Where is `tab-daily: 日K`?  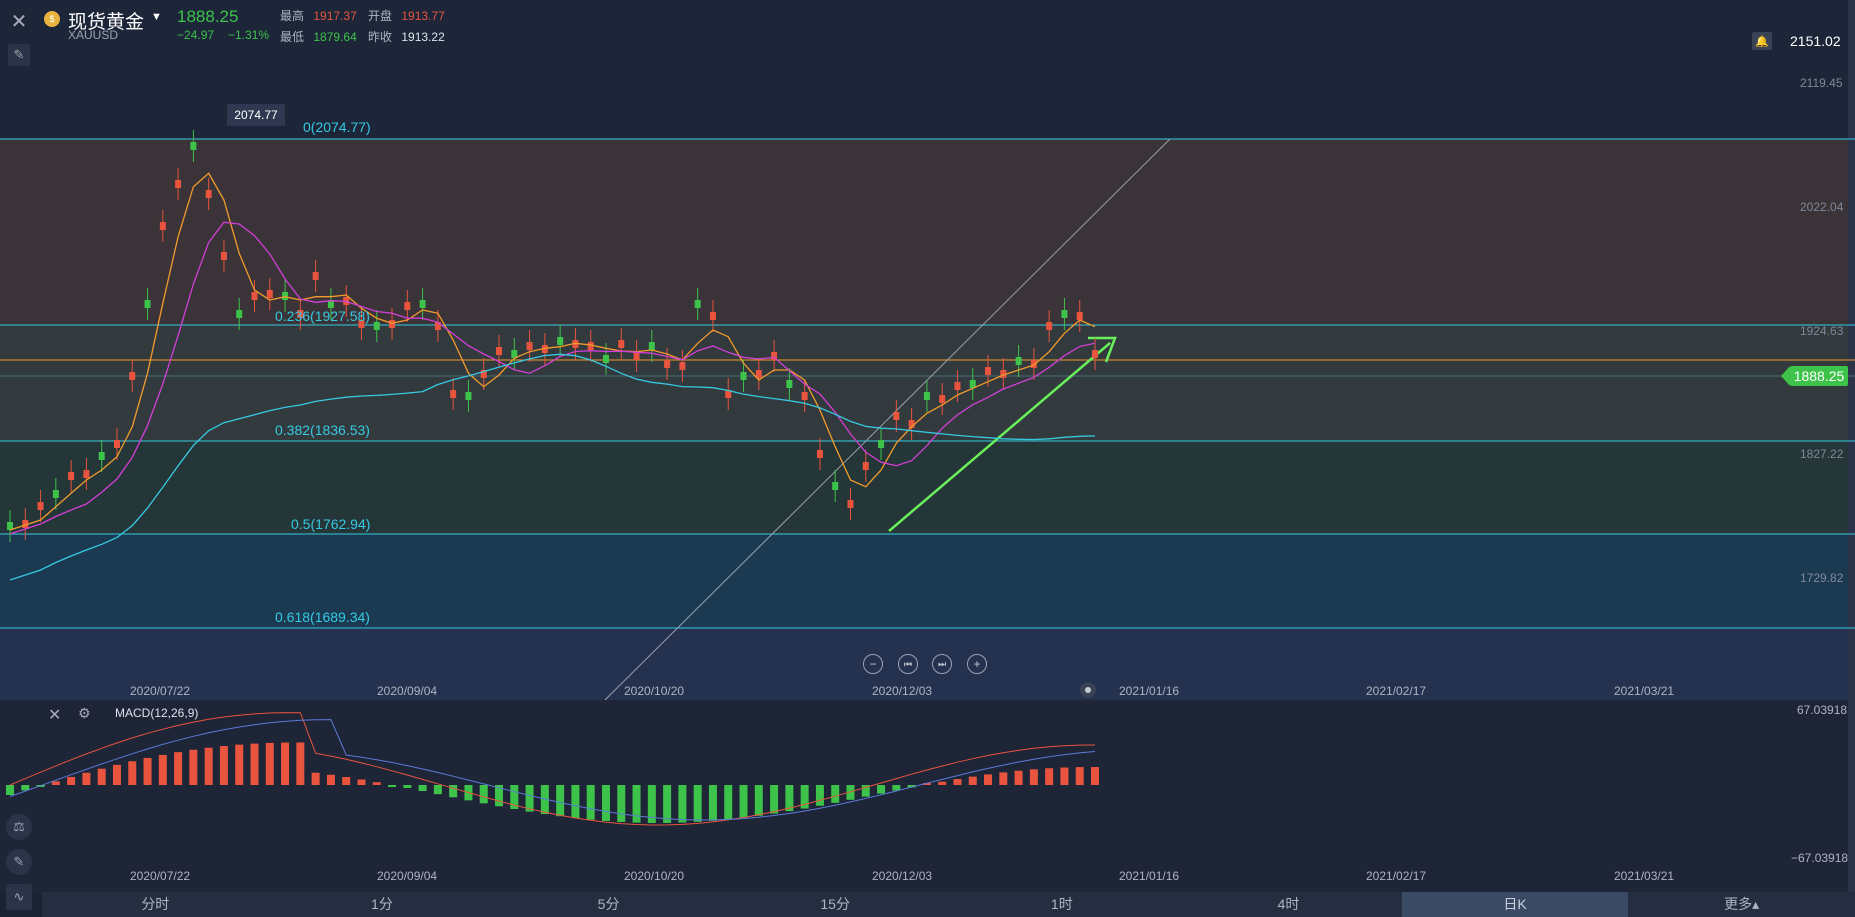
tab-daily: 日K is located at coordinates (1515, 904).